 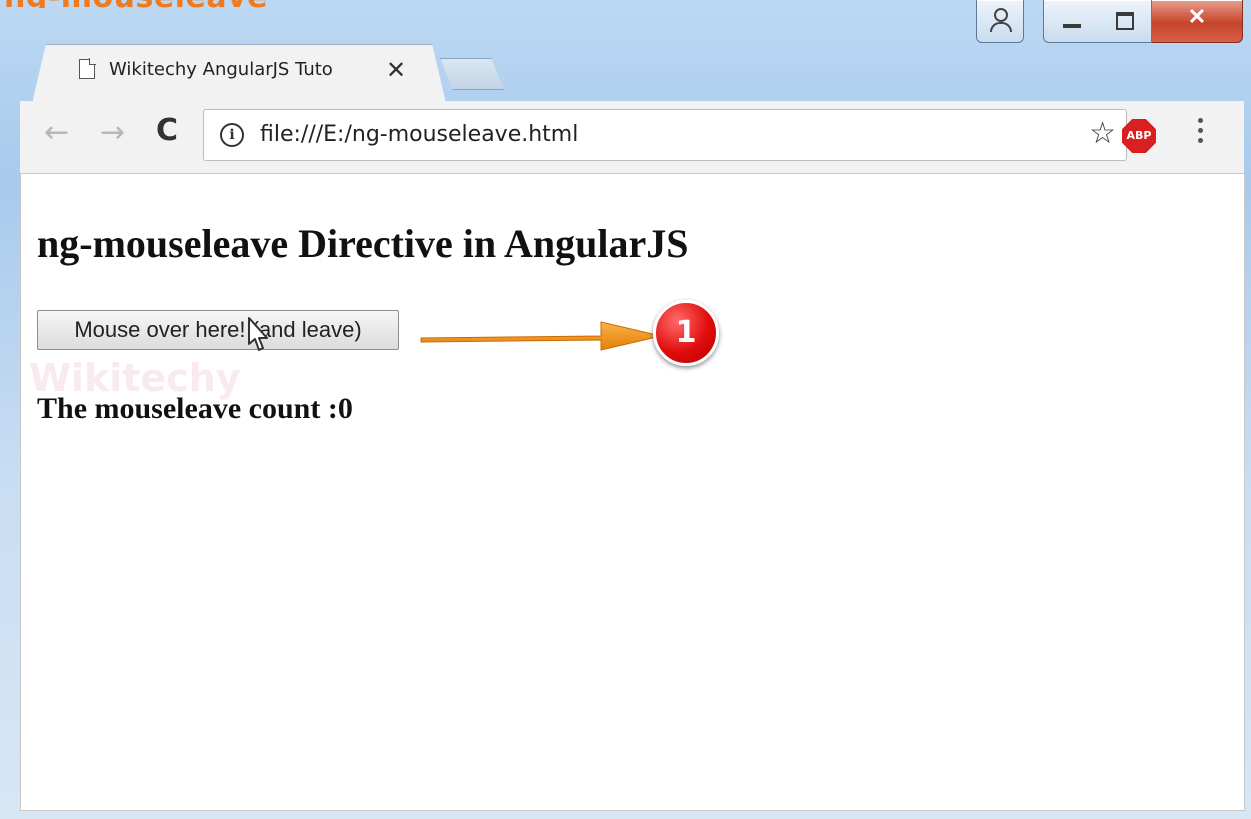 I want to click on arrow-left-icon: ←, so click(x=57, y=132).